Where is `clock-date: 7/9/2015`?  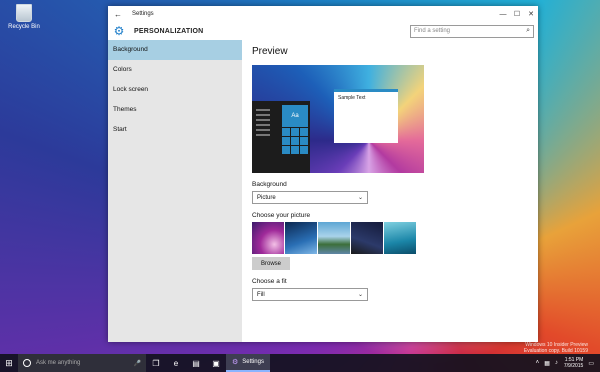
clock-date: 7/9/2015 is located at coordinates (573, 366).